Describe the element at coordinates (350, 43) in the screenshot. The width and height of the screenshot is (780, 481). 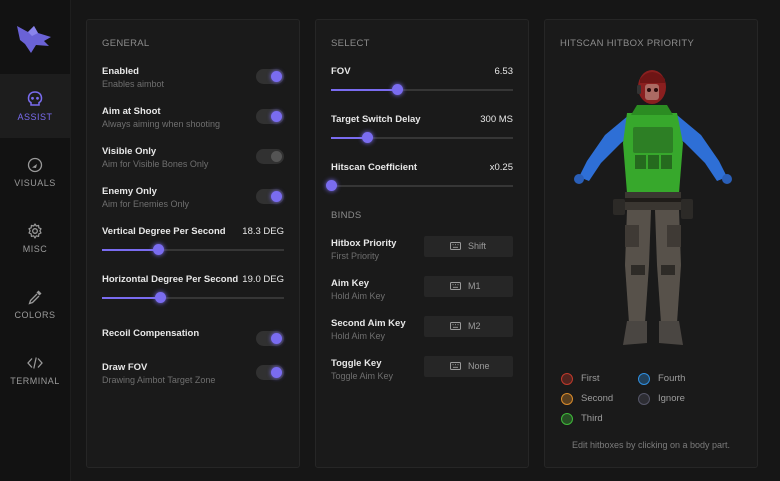
I see `select-title: SELECT` at that location.